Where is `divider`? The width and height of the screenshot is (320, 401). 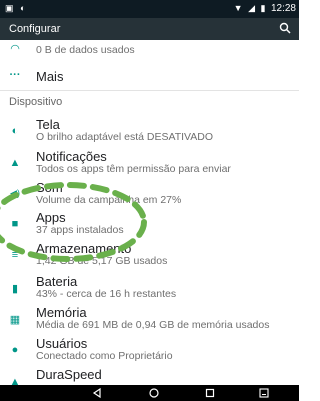 divider is located at coordinates (149, 90).